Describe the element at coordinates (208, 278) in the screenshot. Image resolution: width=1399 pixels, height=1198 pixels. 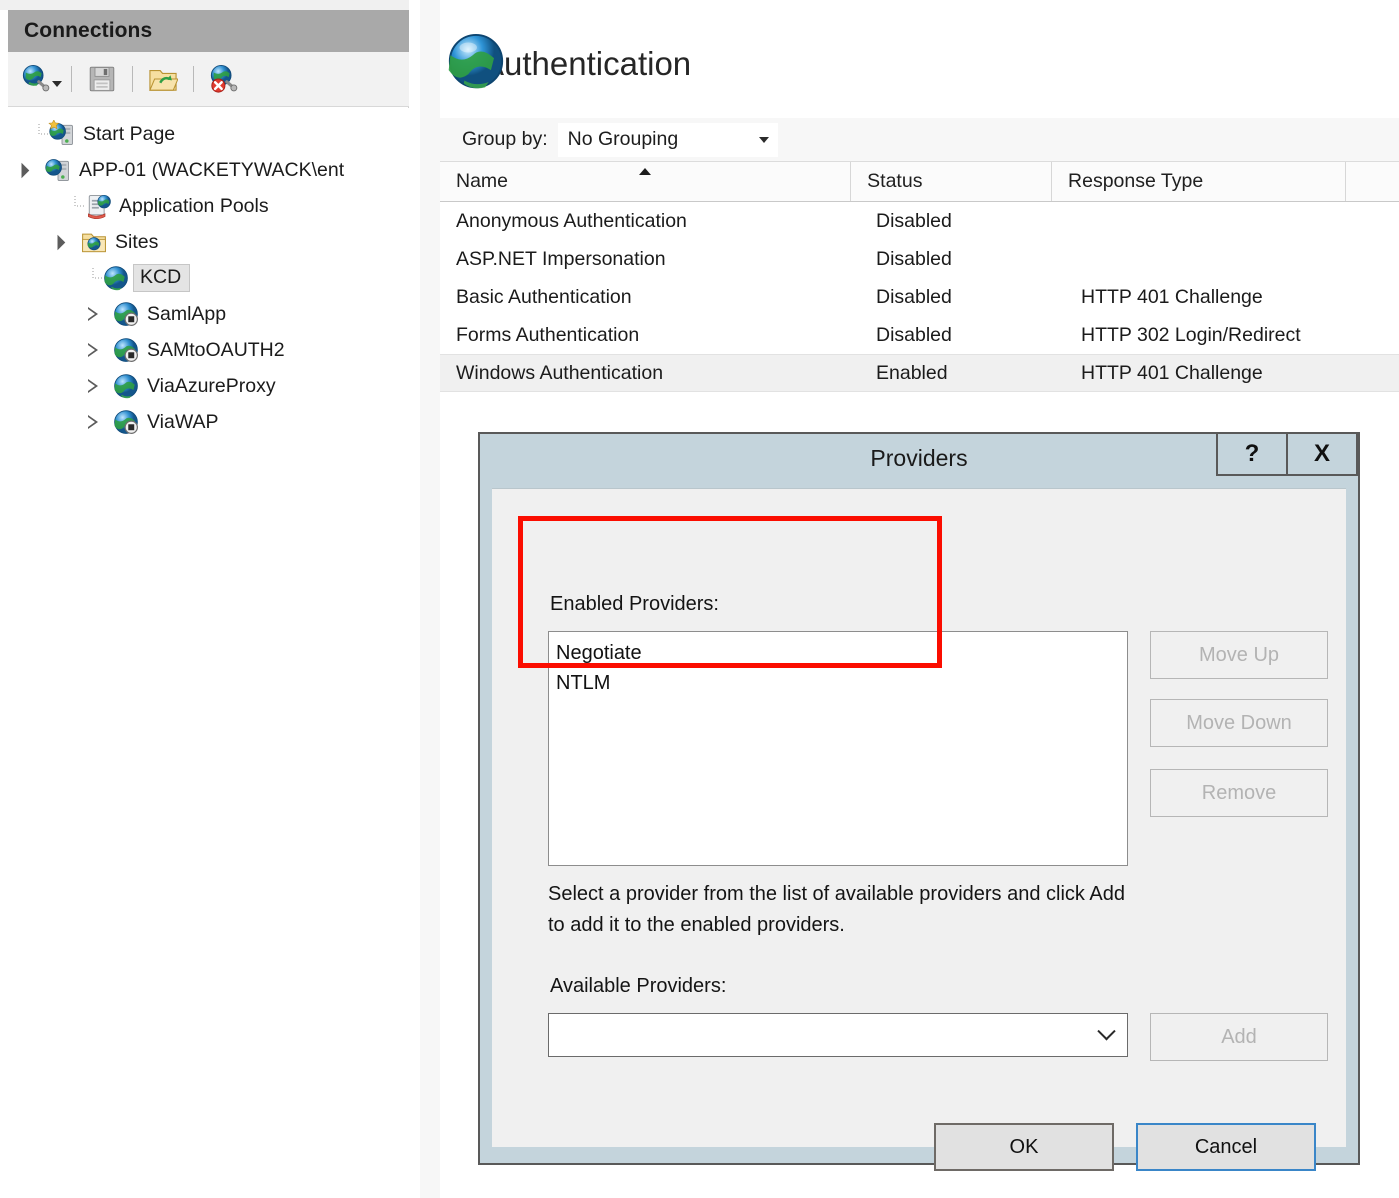
I see `tree-item-kcd: KCD` at that location.